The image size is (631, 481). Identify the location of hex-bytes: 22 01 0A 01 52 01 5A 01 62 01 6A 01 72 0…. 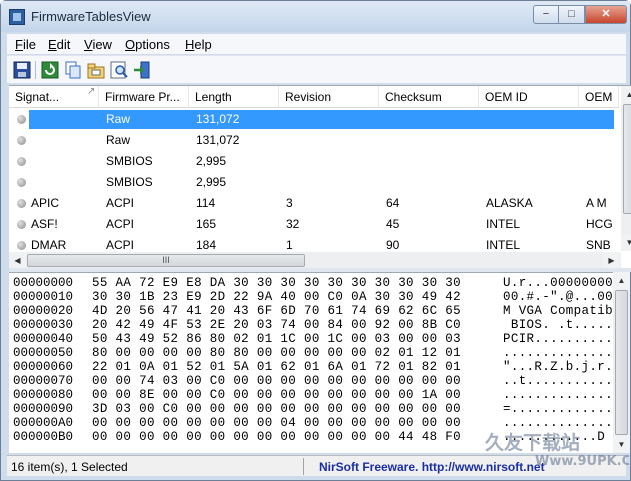
(277, 367).